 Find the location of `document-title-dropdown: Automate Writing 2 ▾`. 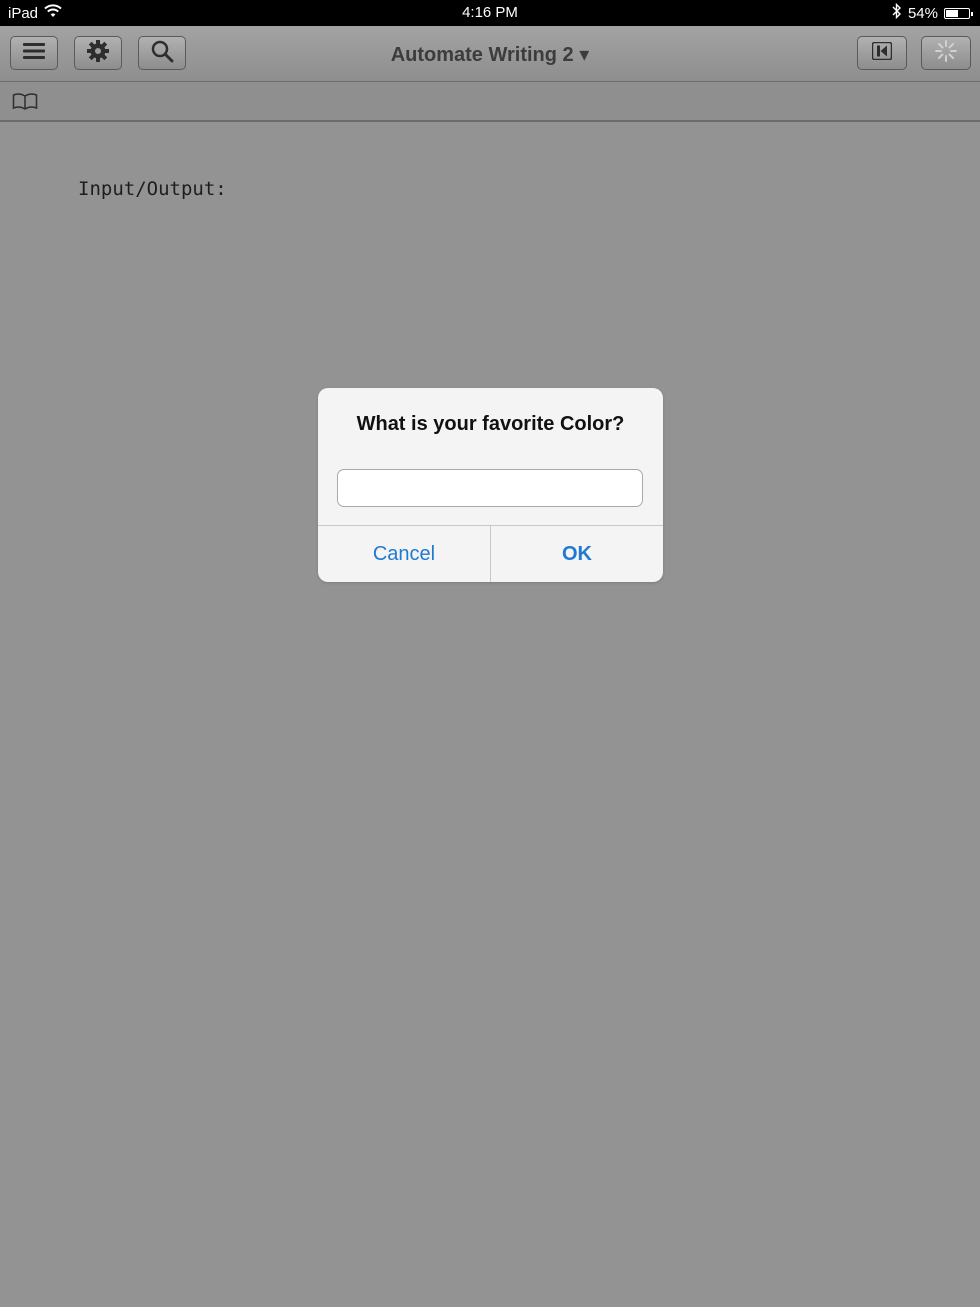

document-title-dropdown: Automate Writing 2 ▾ is located at coordinates (490, 54).